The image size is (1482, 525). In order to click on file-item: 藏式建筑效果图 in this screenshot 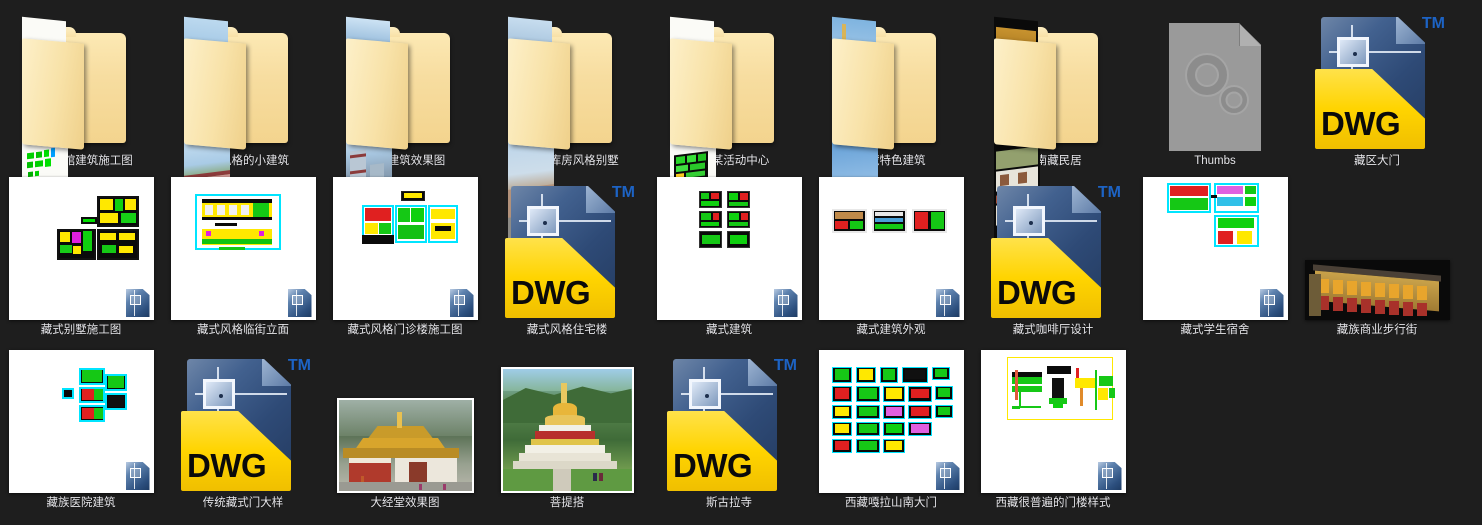, I will do `click(405, 127)`.